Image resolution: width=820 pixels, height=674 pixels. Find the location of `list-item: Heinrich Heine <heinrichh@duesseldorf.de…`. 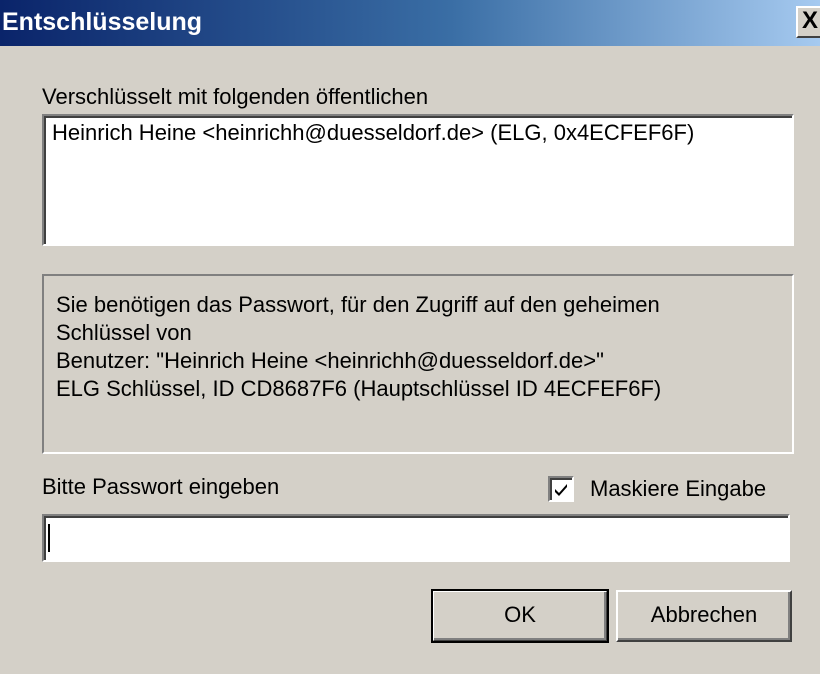

list-item: Heinrich Heine <heinrichh@duesseldorf.de… is located at coordinates (373, 133).